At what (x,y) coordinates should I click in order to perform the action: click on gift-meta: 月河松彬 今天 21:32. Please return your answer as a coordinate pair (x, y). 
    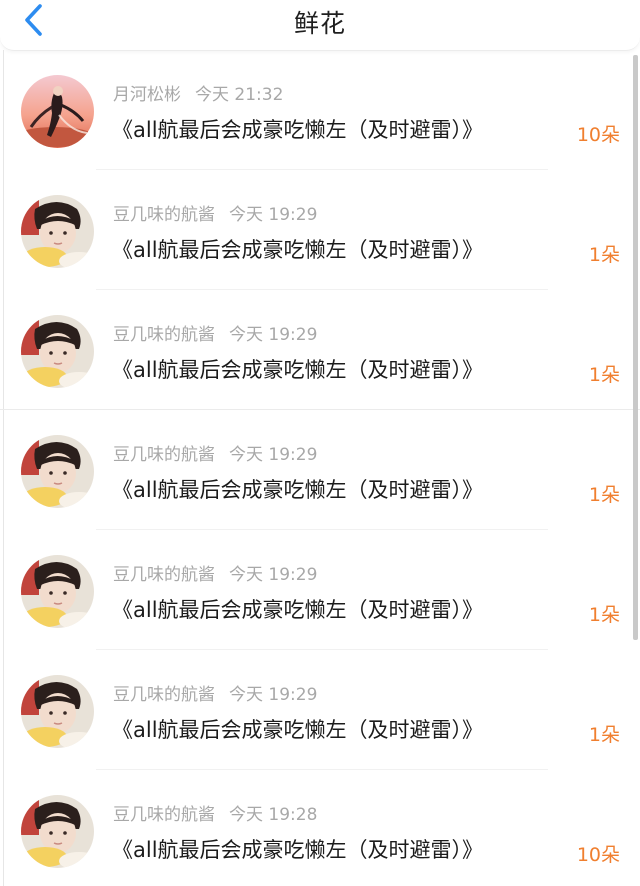
    Looking at the image, I should click on (198, 92).